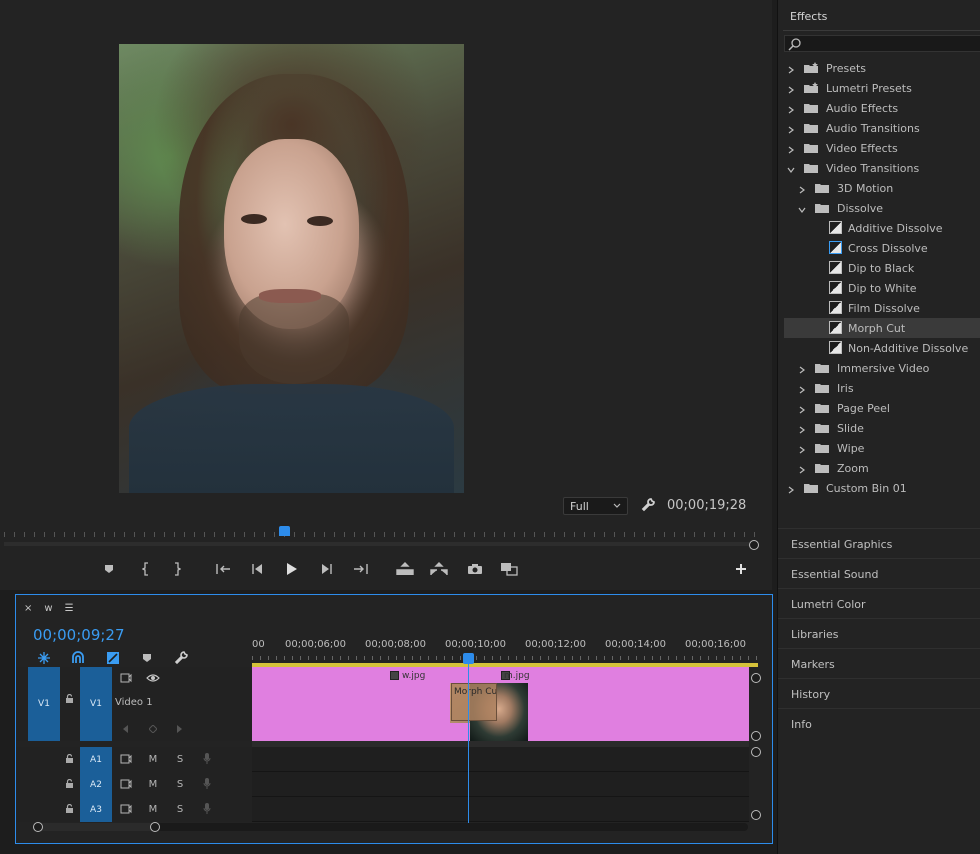 This screenshot has width=980, height=854. What do you see at coordinates (791, 168) in the screenshot?
I see `chevron-down-icon` at bounding box center [791, 168].